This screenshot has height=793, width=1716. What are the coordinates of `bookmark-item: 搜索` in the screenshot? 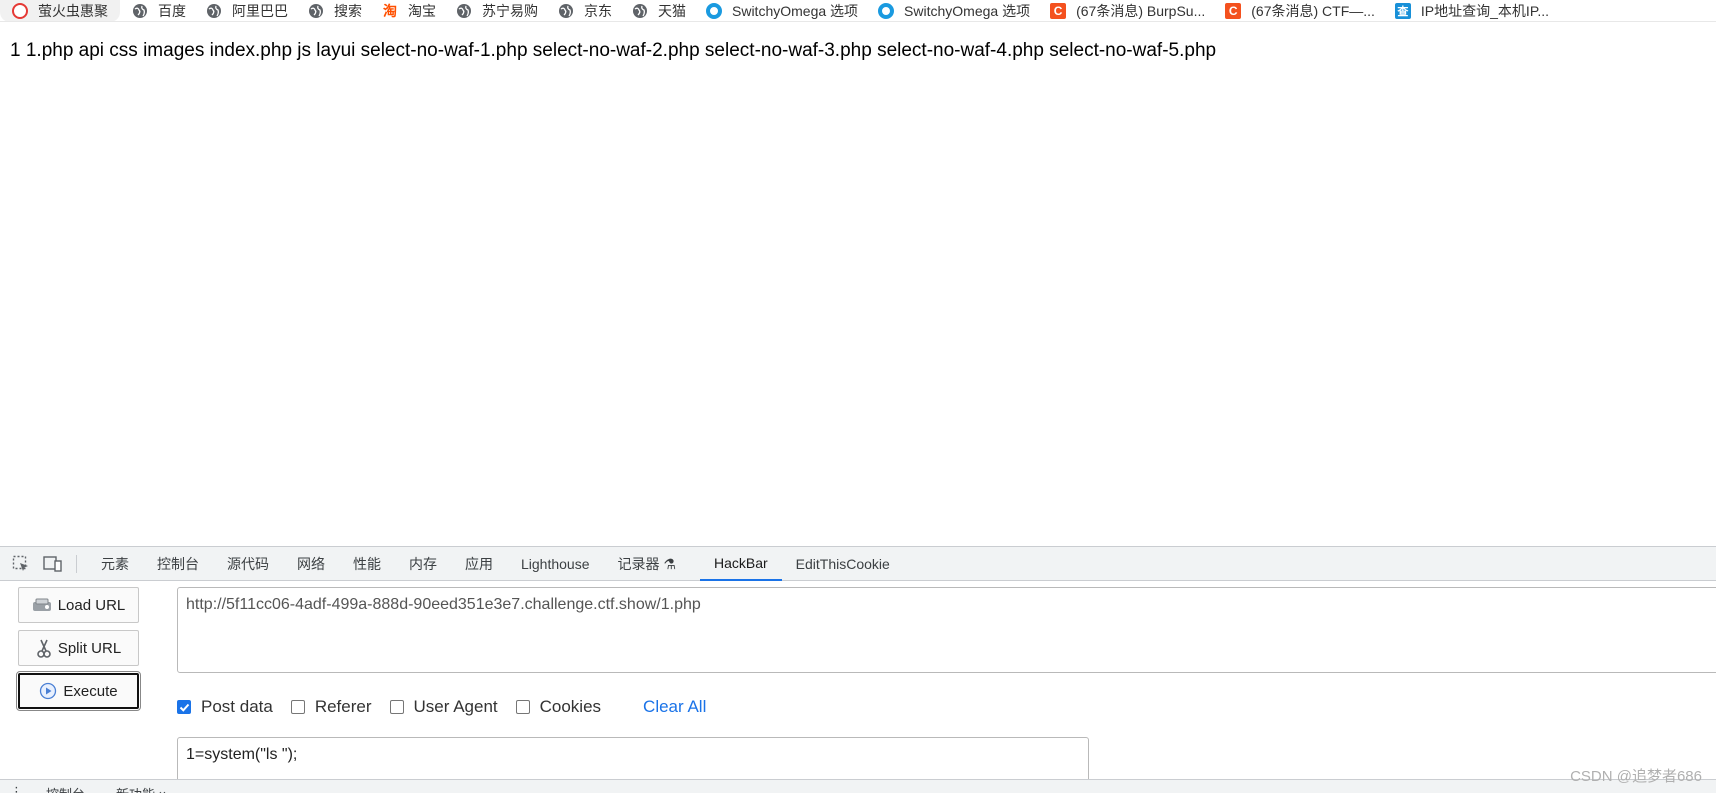 It's located at (337, 10).